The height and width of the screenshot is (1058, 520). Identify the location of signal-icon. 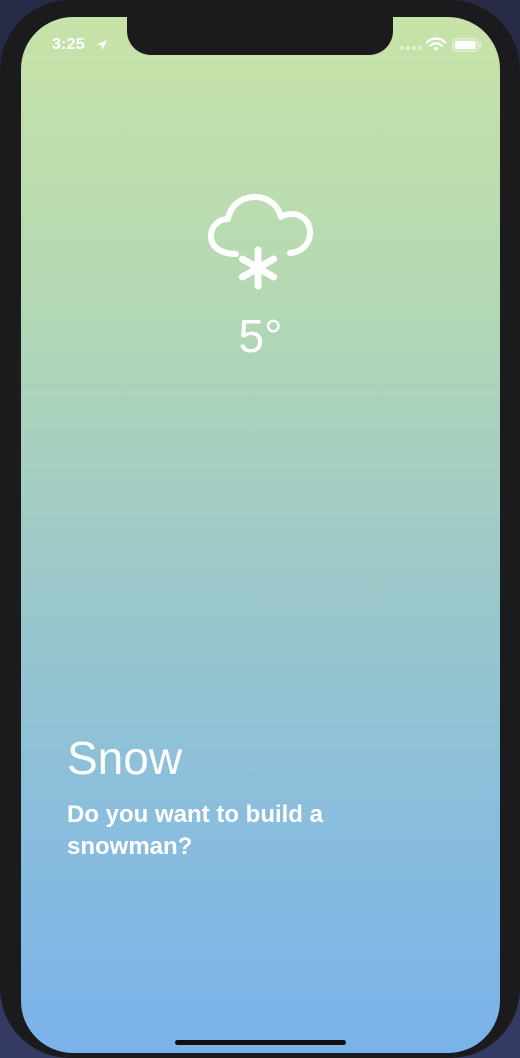
(411, 48).